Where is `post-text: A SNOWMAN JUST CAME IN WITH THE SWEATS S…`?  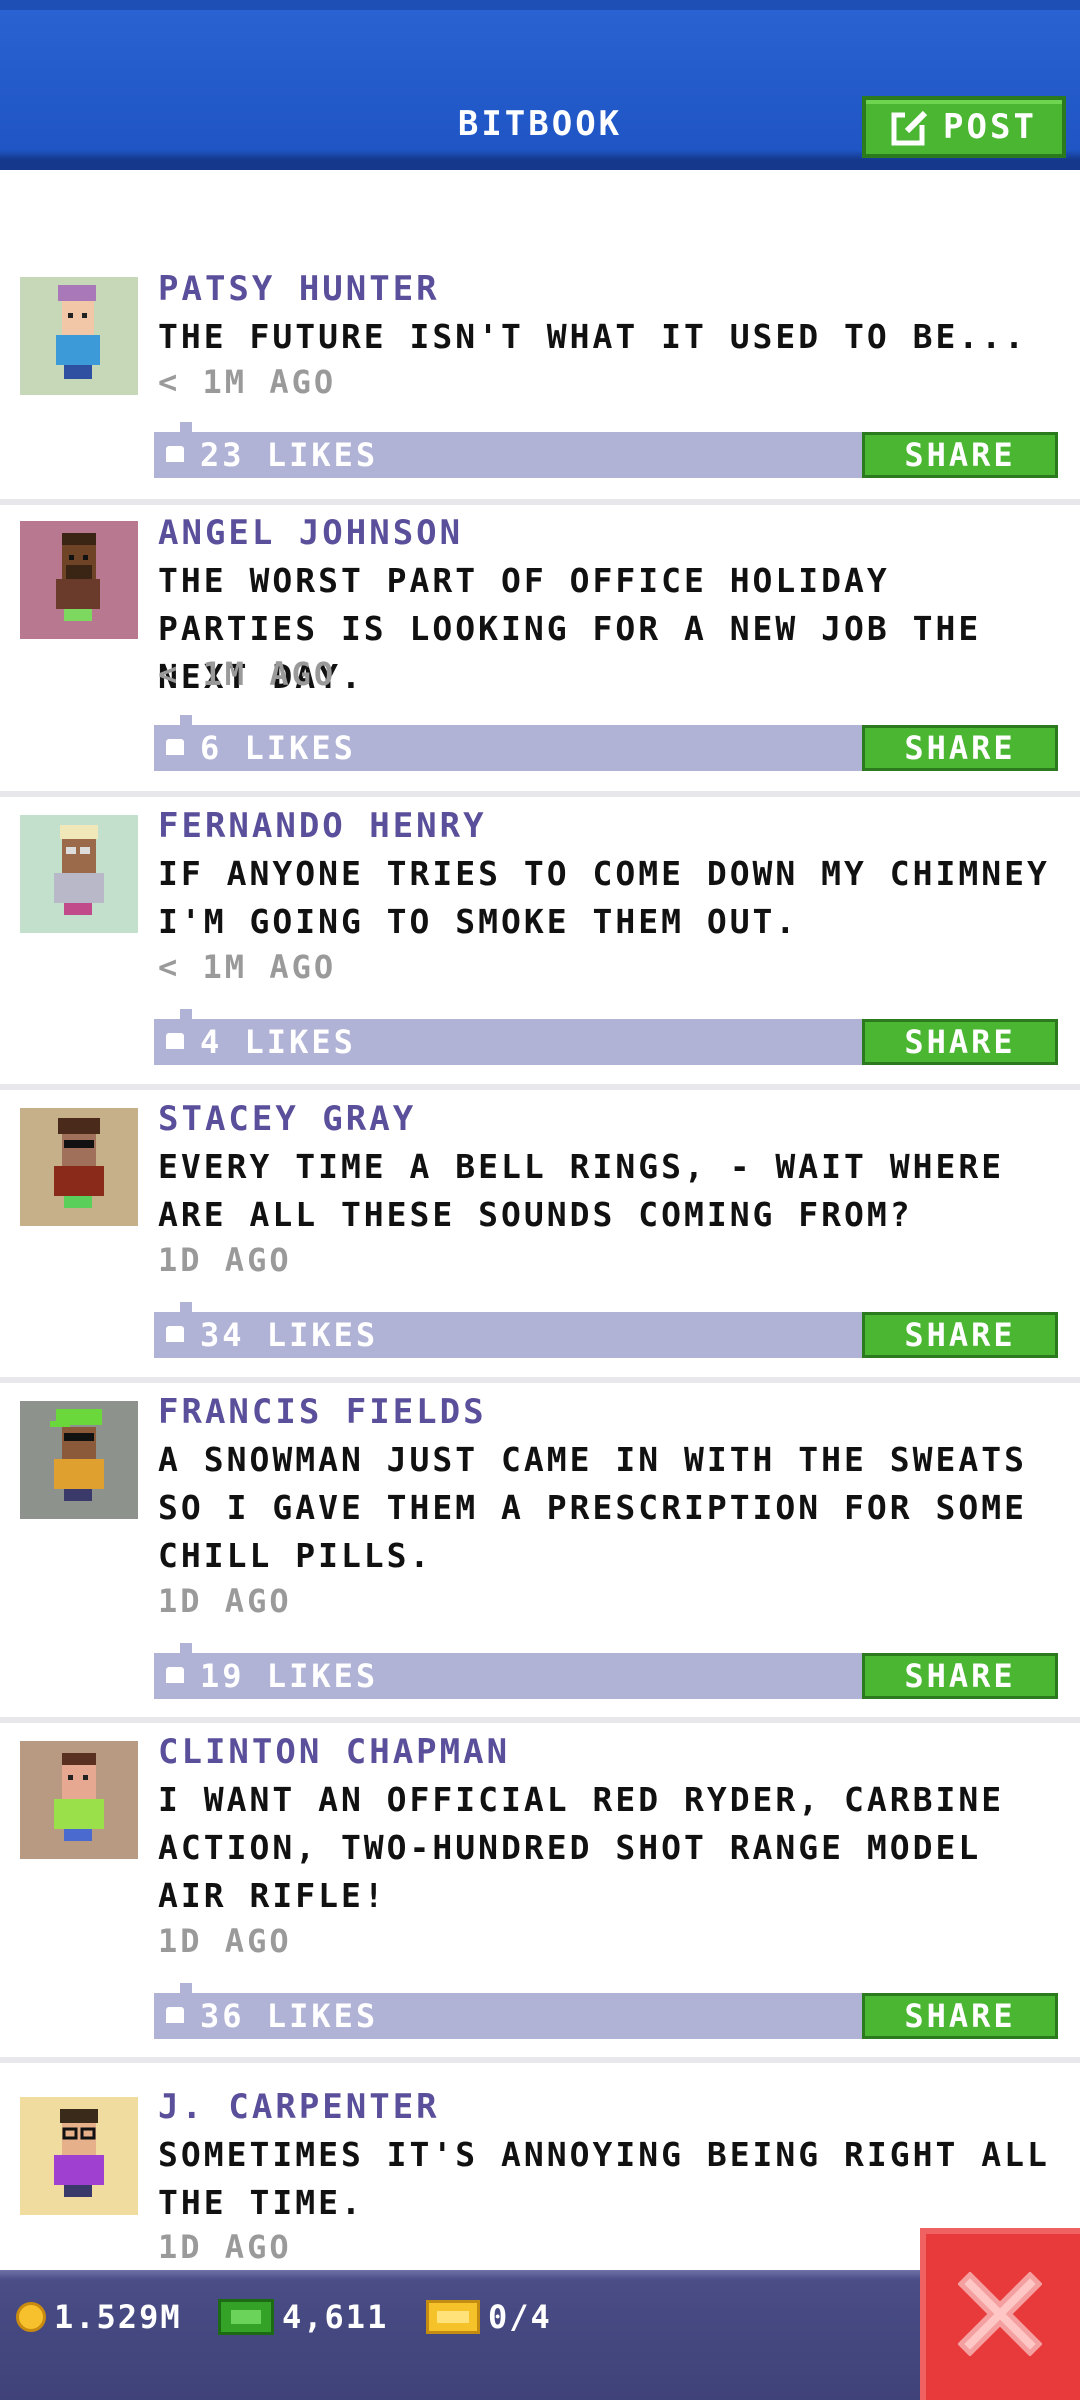 post-text: A SNOWMAN JUST CAME IN WITH THE SWEATS S… is located at coordinates (592, 1507).